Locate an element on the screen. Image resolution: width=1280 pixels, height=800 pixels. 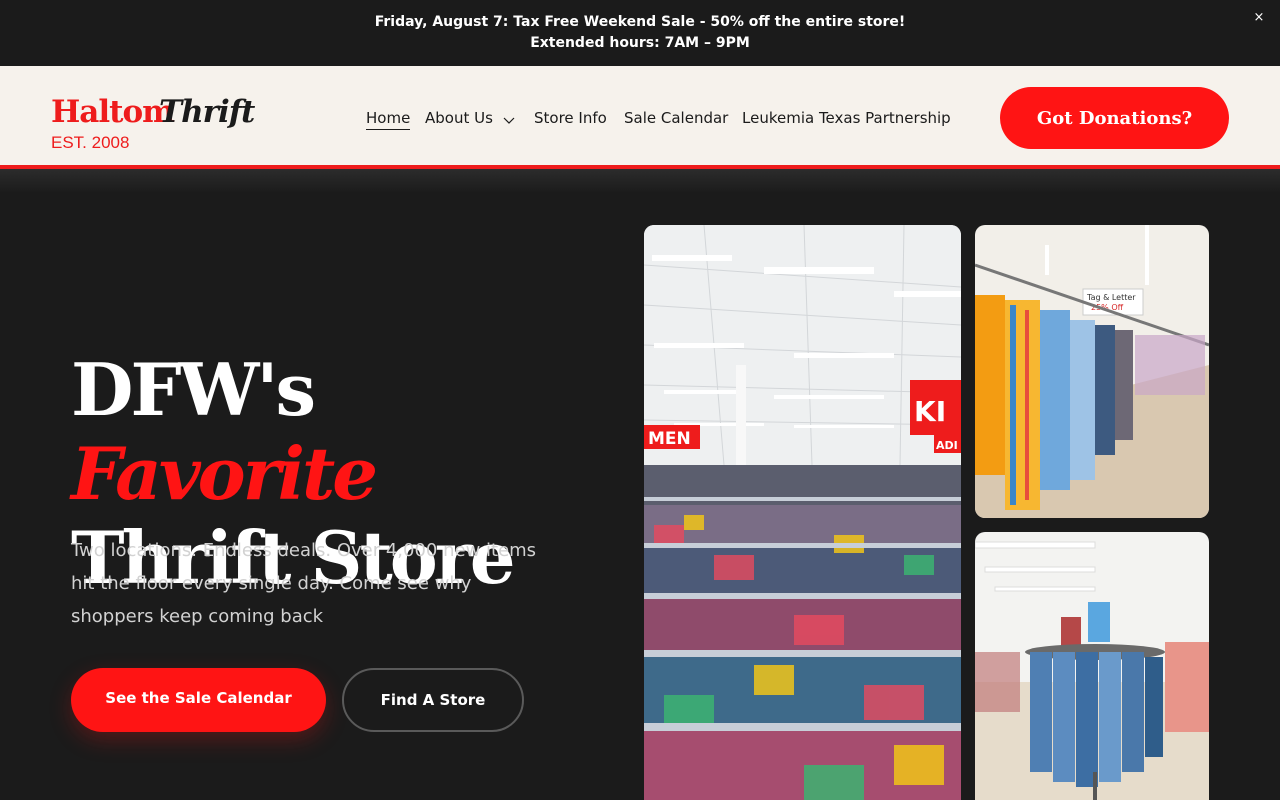
nav-item-leukemia-texas-partnership: Leukemia Texas Partnership is located at coordinates (846, 118).